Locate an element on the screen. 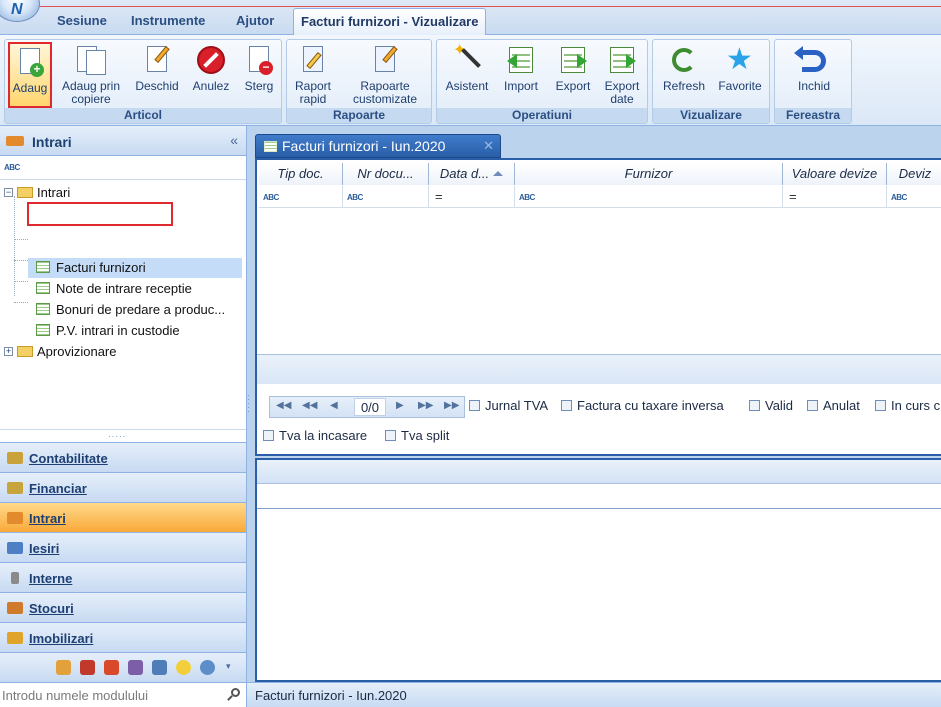 This screenshot has height=707, width=941. edit-document-icon is located at coordinates (157, 60).